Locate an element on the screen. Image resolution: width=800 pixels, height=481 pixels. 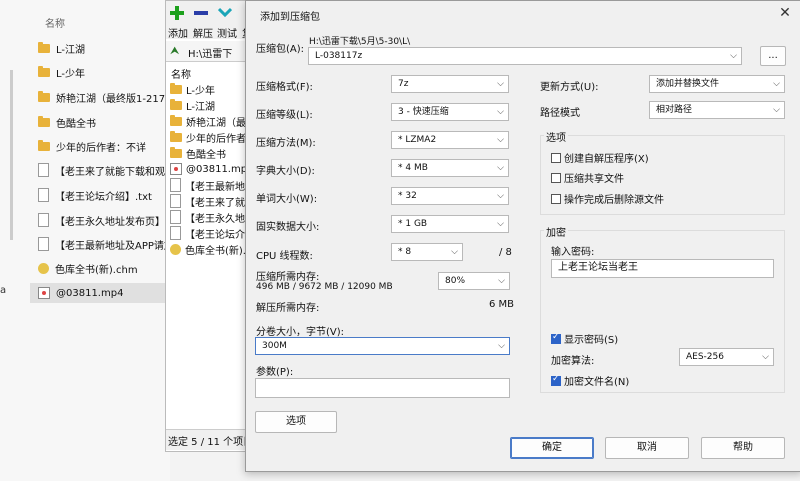
password-input: 上老王论坛当老王 is located at coordinates (662, 268).